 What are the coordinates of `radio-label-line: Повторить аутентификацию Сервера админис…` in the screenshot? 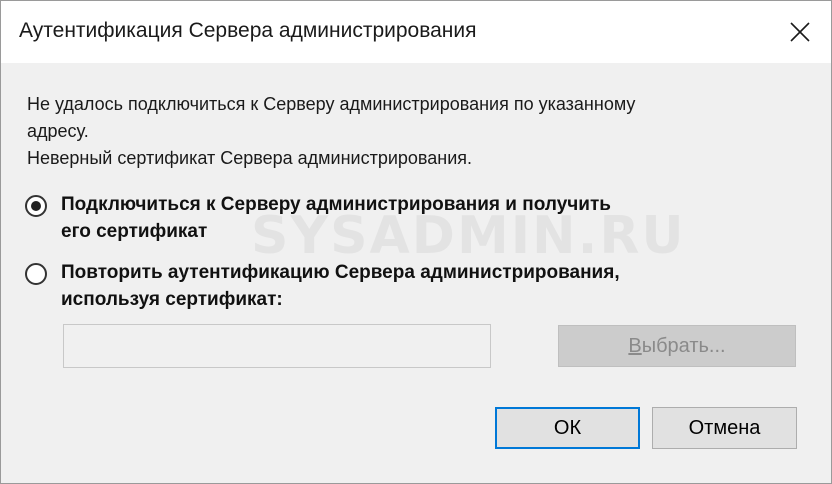 It's located at (340, 272).